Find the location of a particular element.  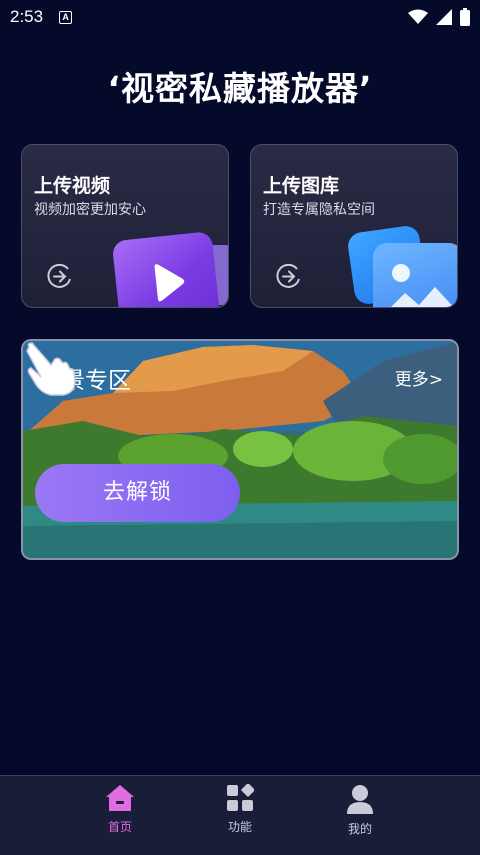

nav-mine: 我的 is located at coordinates (360, 806).